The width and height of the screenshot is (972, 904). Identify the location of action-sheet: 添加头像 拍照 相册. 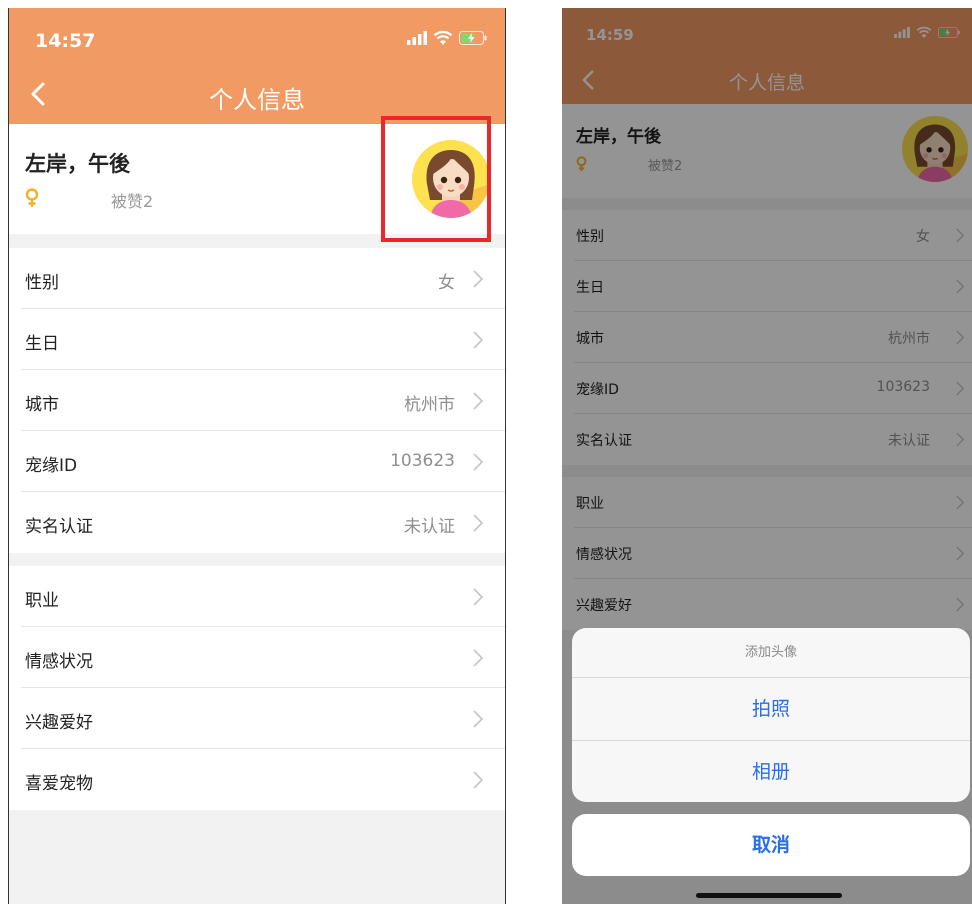
(771, 715).